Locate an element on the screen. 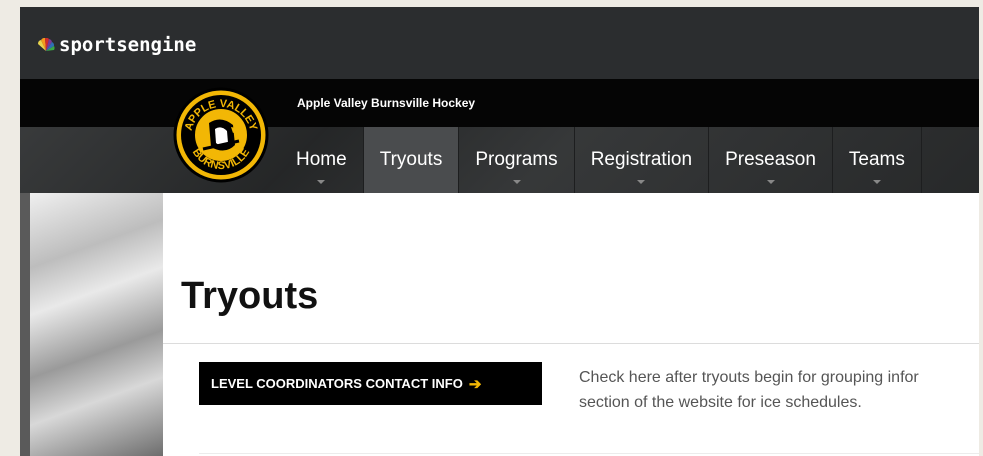 This screenshot has width=983, height=456. club-header: Apple Valley Burnsville Hockey is located at coordinates (499, 103).